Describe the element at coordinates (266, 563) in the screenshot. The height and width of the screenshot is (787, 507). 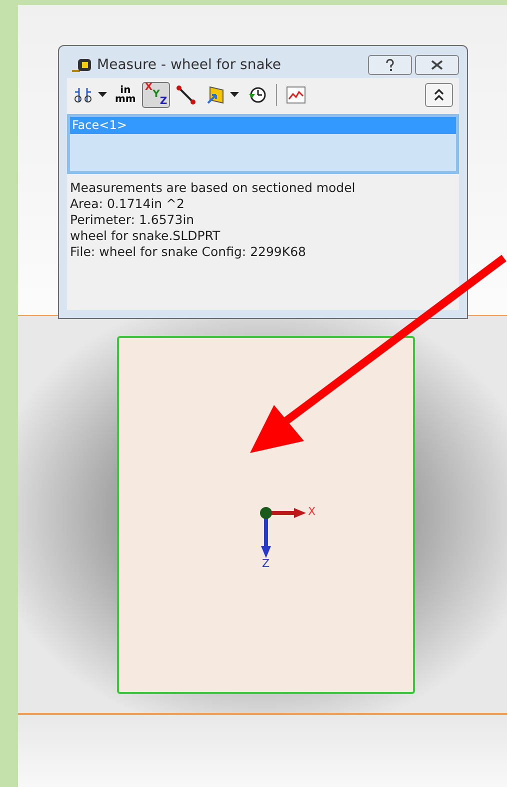
I see `z-axis-label: Z` at that location.